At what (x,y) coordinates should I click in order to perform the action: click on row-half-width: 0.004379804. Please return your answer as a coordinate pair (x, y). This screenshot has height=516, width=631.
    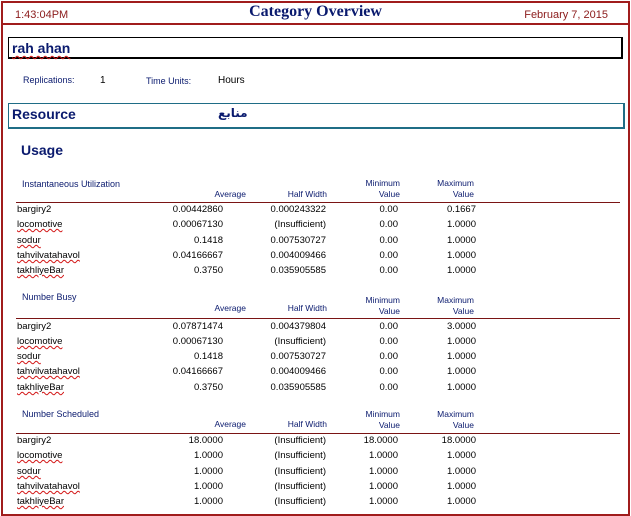
    Looking at the image, I should click on (298, 326).